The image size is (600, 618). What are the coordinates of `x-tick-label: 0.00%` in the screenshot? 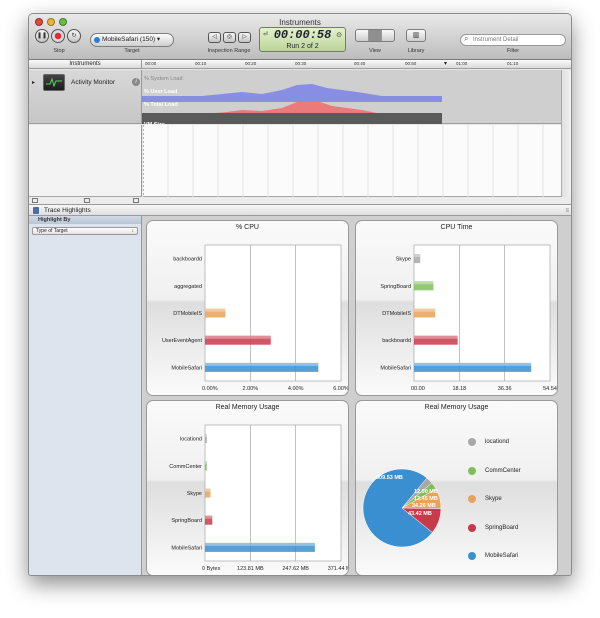 It's located at (210, 389).